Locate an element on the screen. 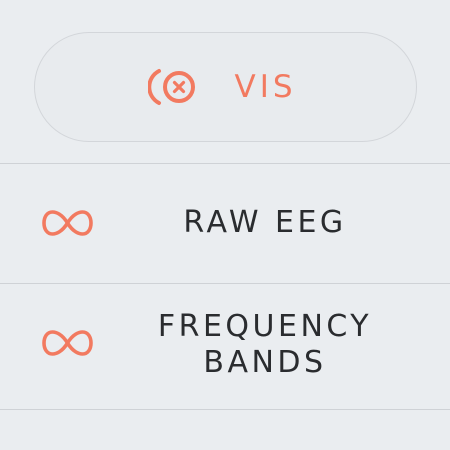 This screenshot has height=450, width=450. menu-item-label: RAW EEG is located at coordinates (265, 223).